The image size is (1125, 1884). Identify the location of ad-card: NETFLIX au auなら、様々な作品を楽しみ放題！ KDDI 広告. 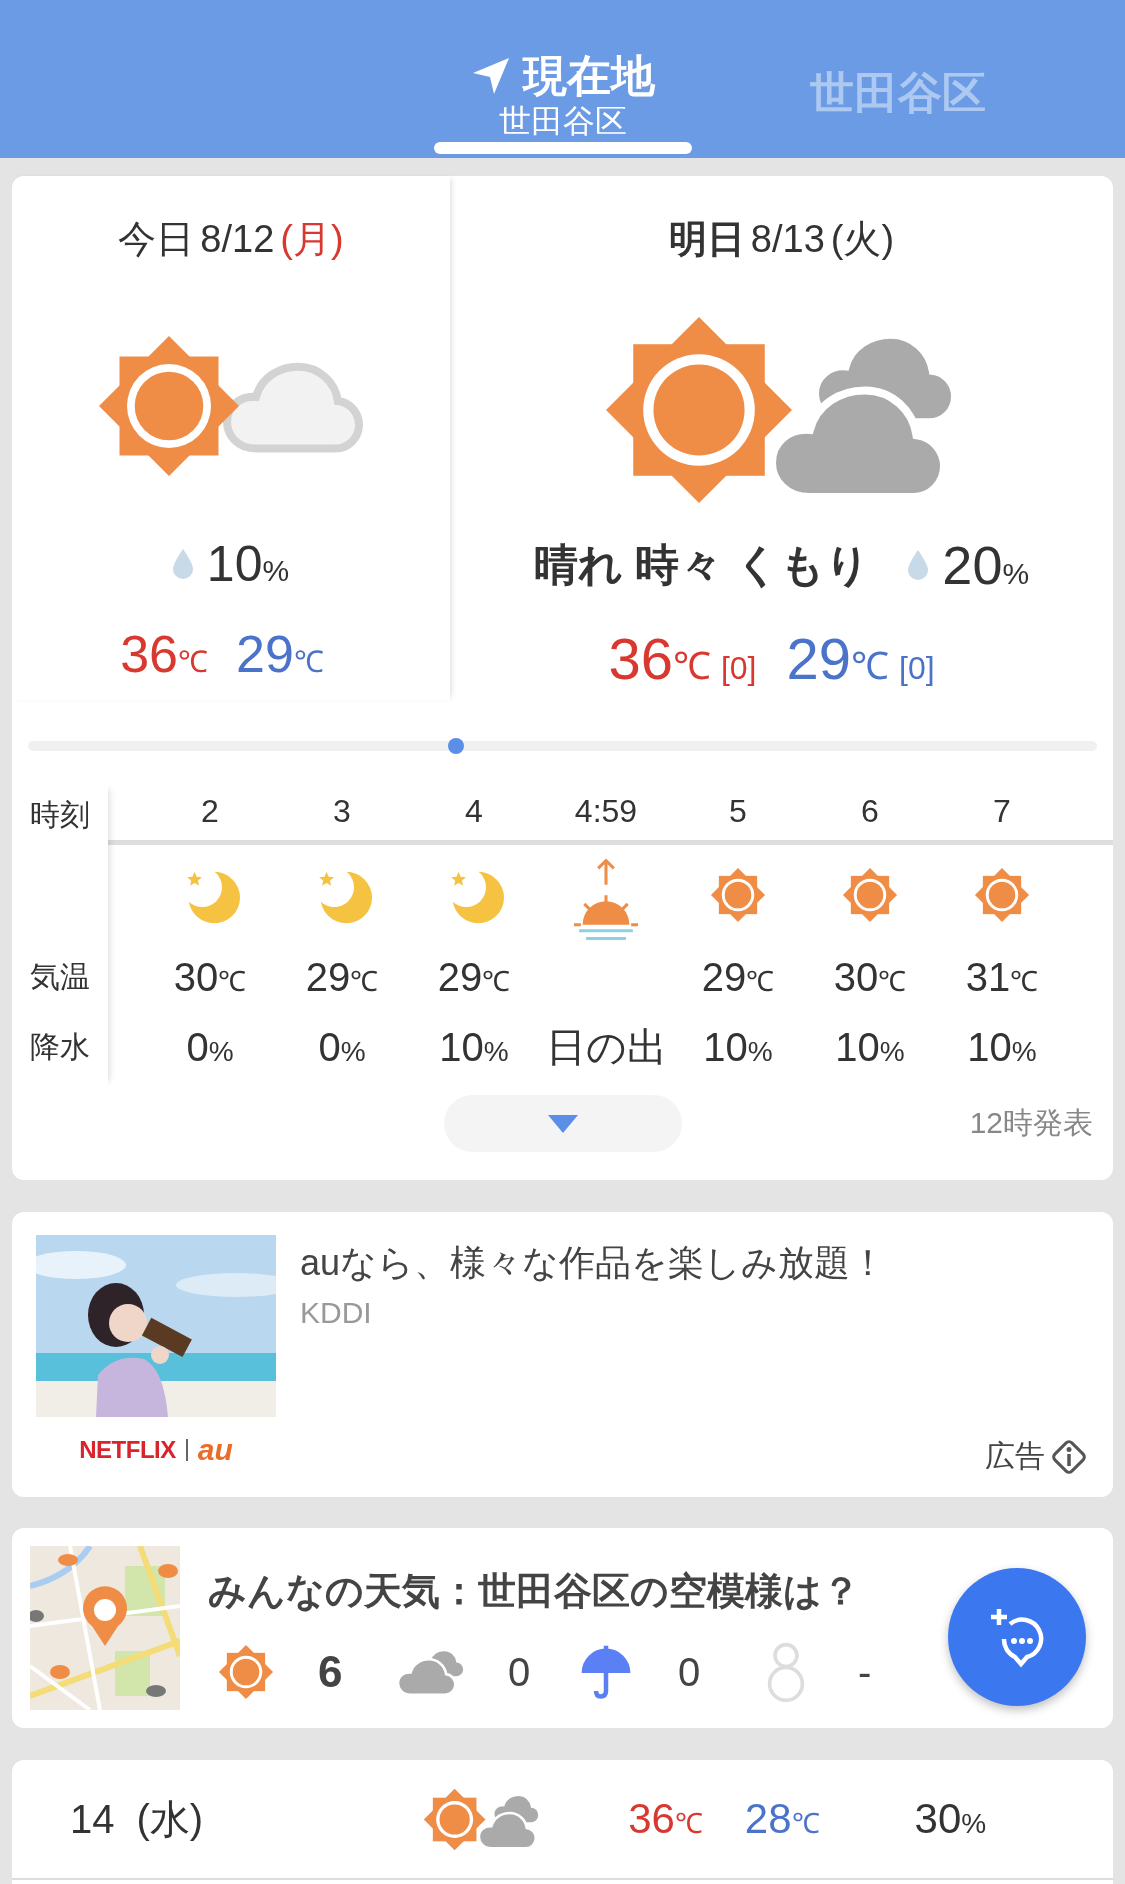
(562, 1354).